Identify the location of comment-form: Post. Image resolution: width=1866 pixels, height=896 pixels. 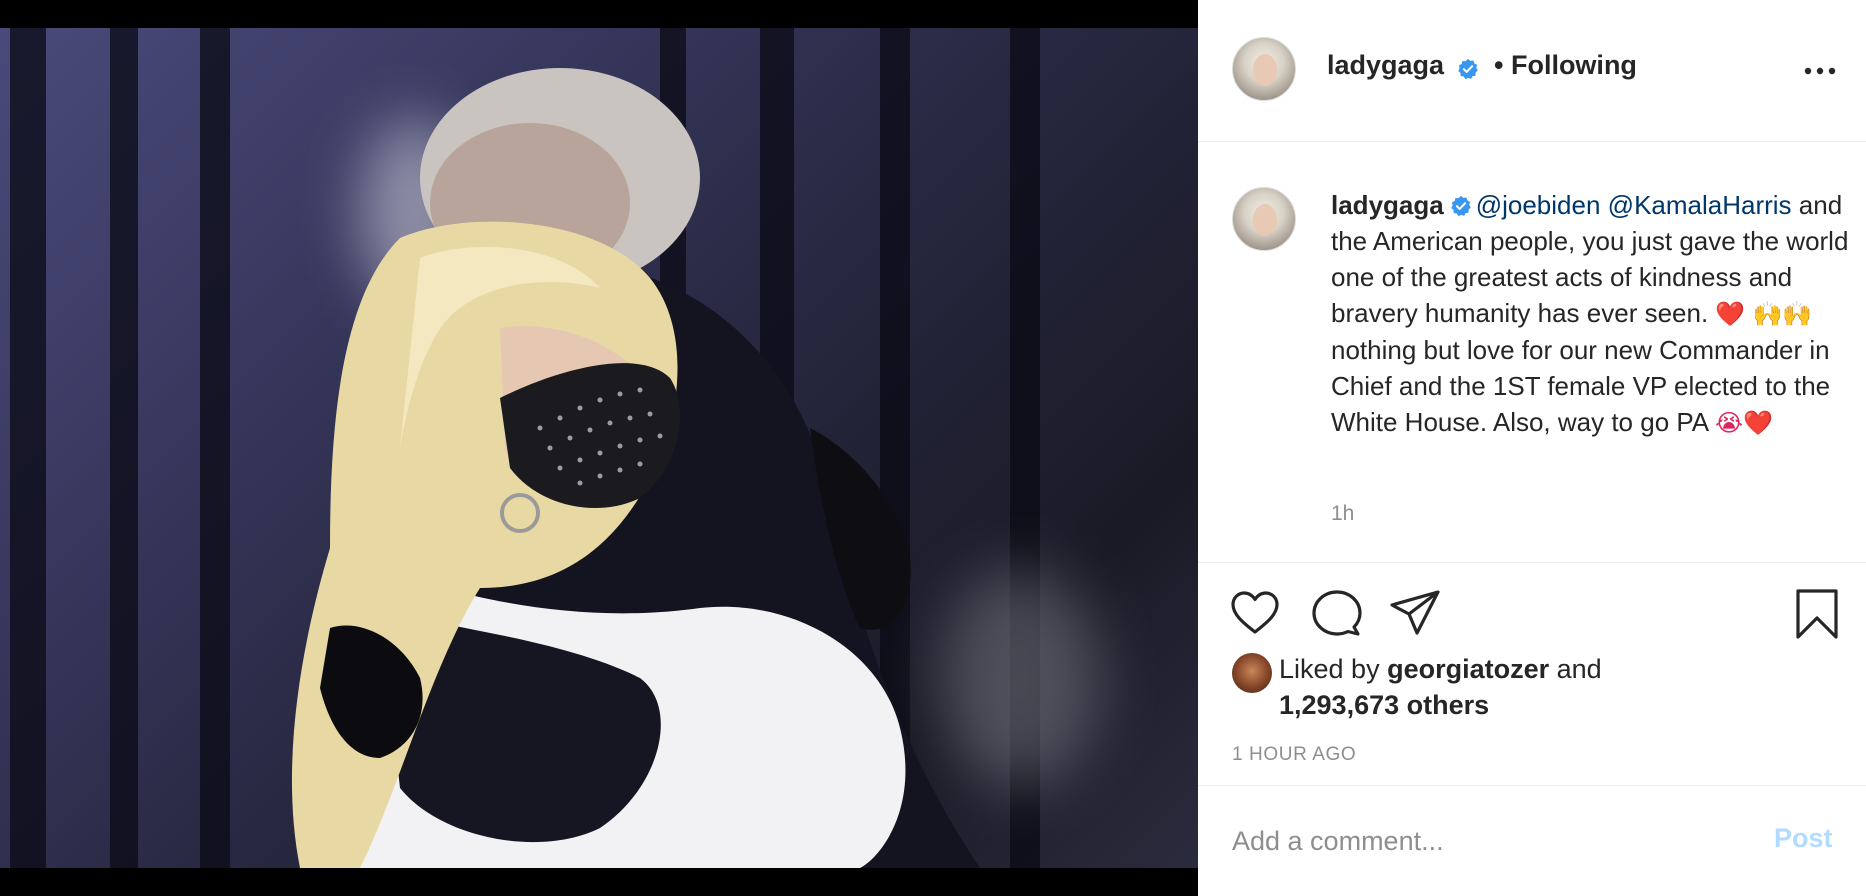
(1532, 841).